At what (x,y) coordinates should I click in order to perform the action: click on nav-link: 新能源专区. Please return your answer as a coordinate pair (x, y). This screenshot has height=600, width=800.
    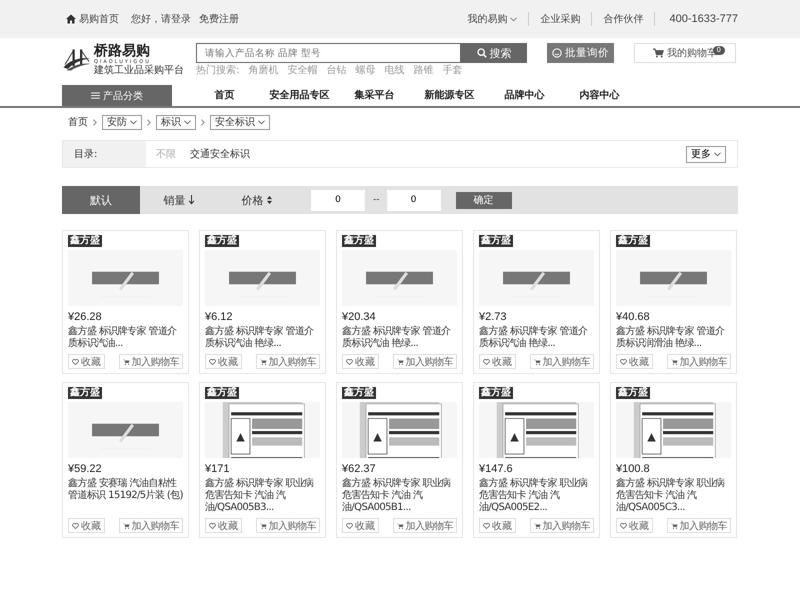
    Looking at the image, I should click on (449, 95).